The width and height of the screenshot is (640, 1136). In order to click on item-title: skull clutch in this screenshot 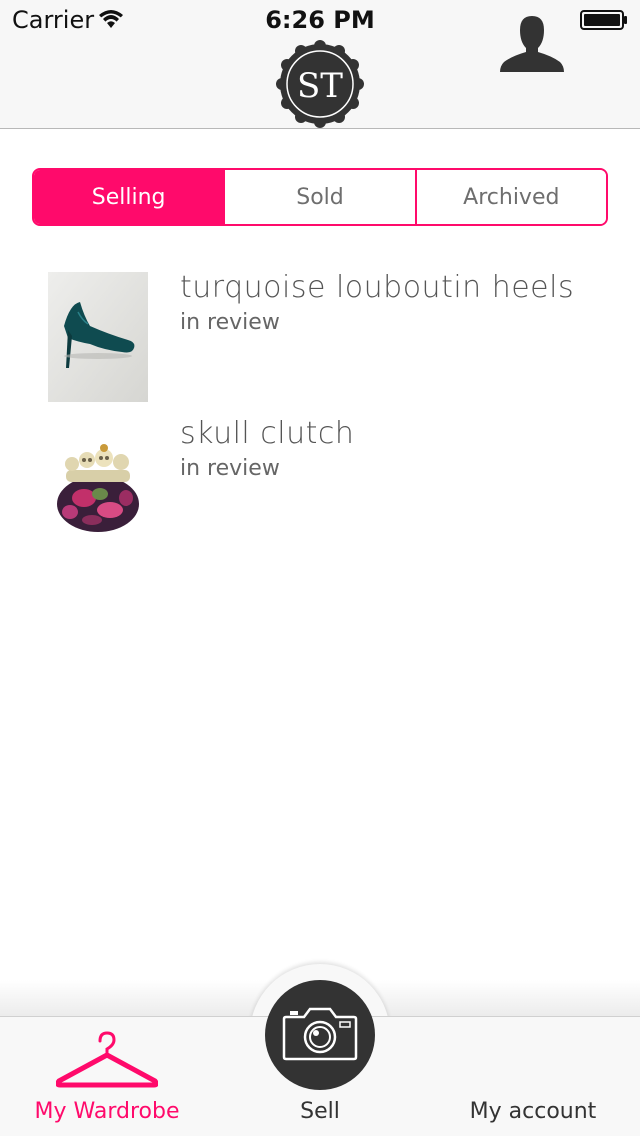, I will do `click(267, 433)`.